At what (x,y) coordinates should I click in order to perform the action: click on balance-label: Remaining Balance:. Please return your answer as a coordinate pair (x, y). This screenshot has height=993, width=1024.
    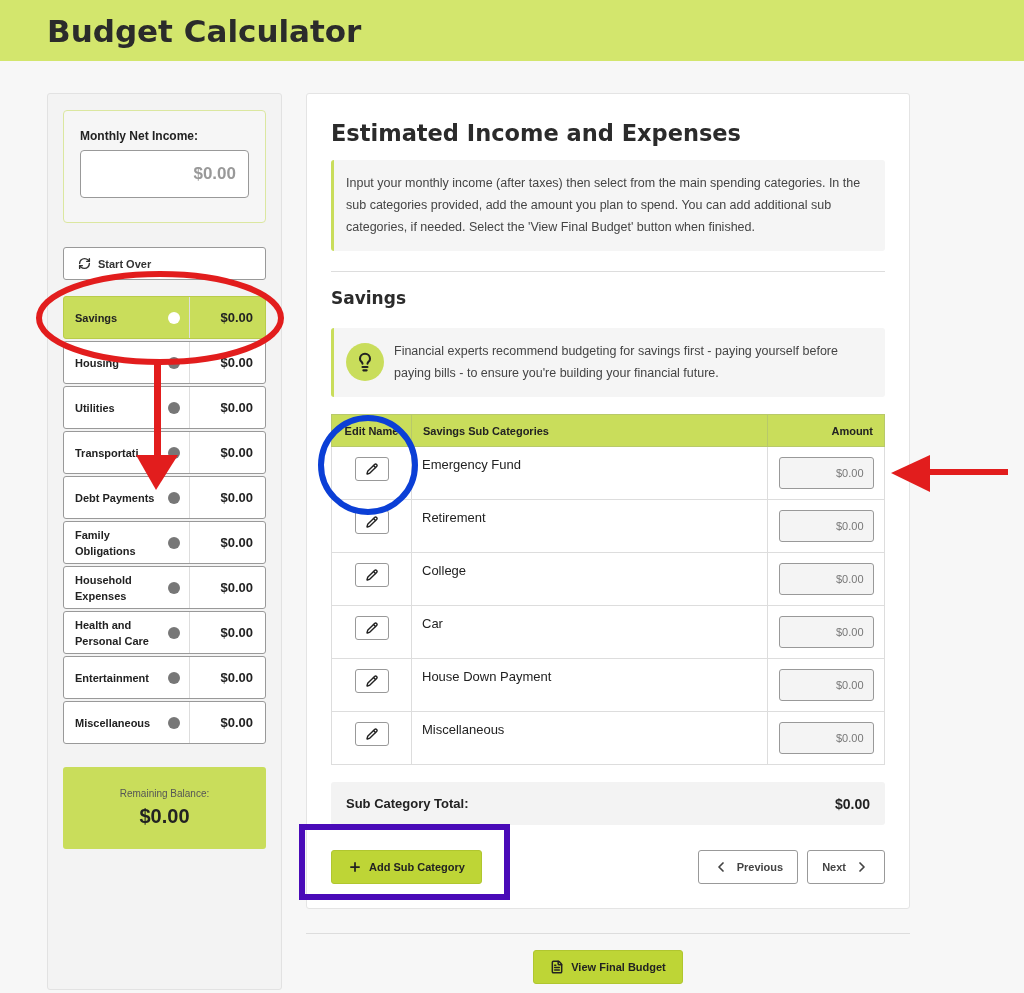
    Looking at the image, I should click on (164, 793).